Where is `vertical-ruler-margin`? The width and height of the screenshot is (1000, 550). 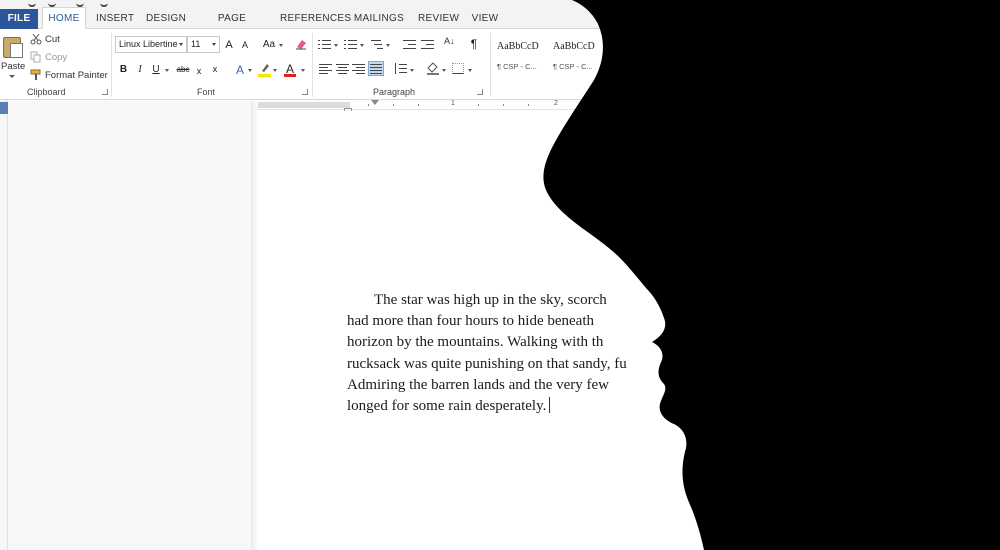 vertical-ruler-margin is located at coordinates (4, 108).